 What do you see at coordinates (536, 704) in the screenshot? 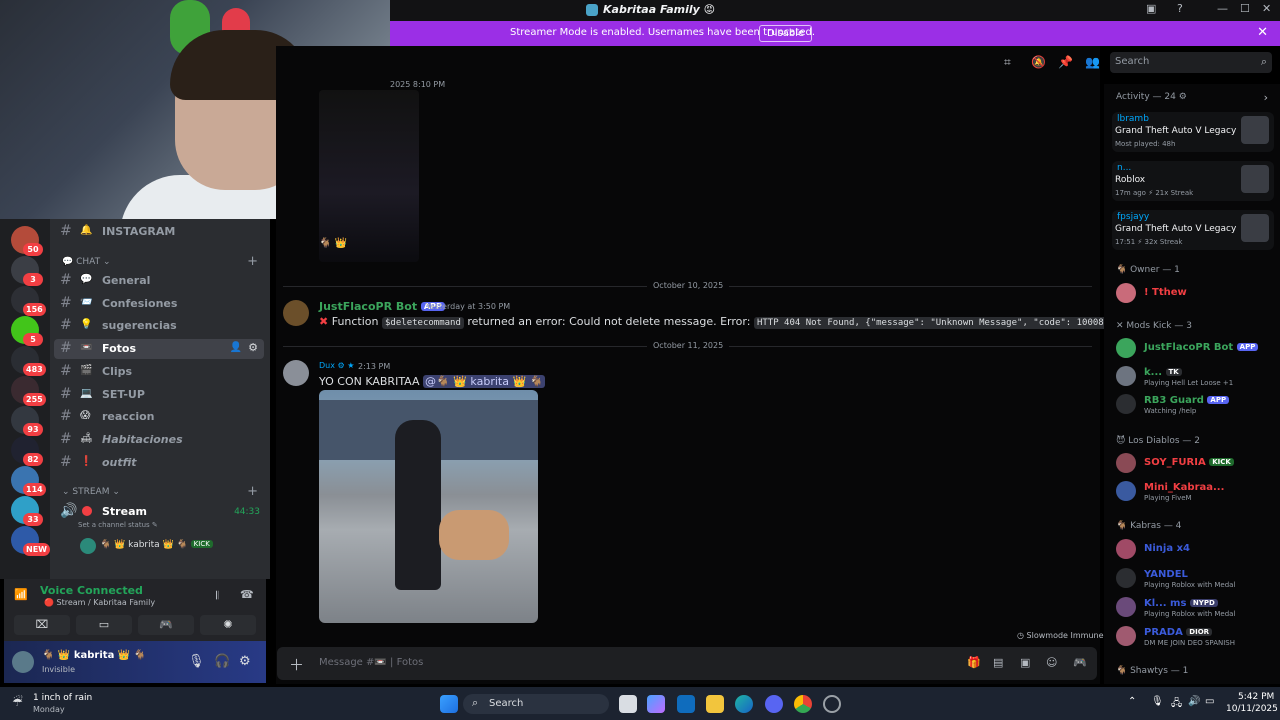
I see `taskbar-search: ⌕ Search` at bounding box center [536, 704].